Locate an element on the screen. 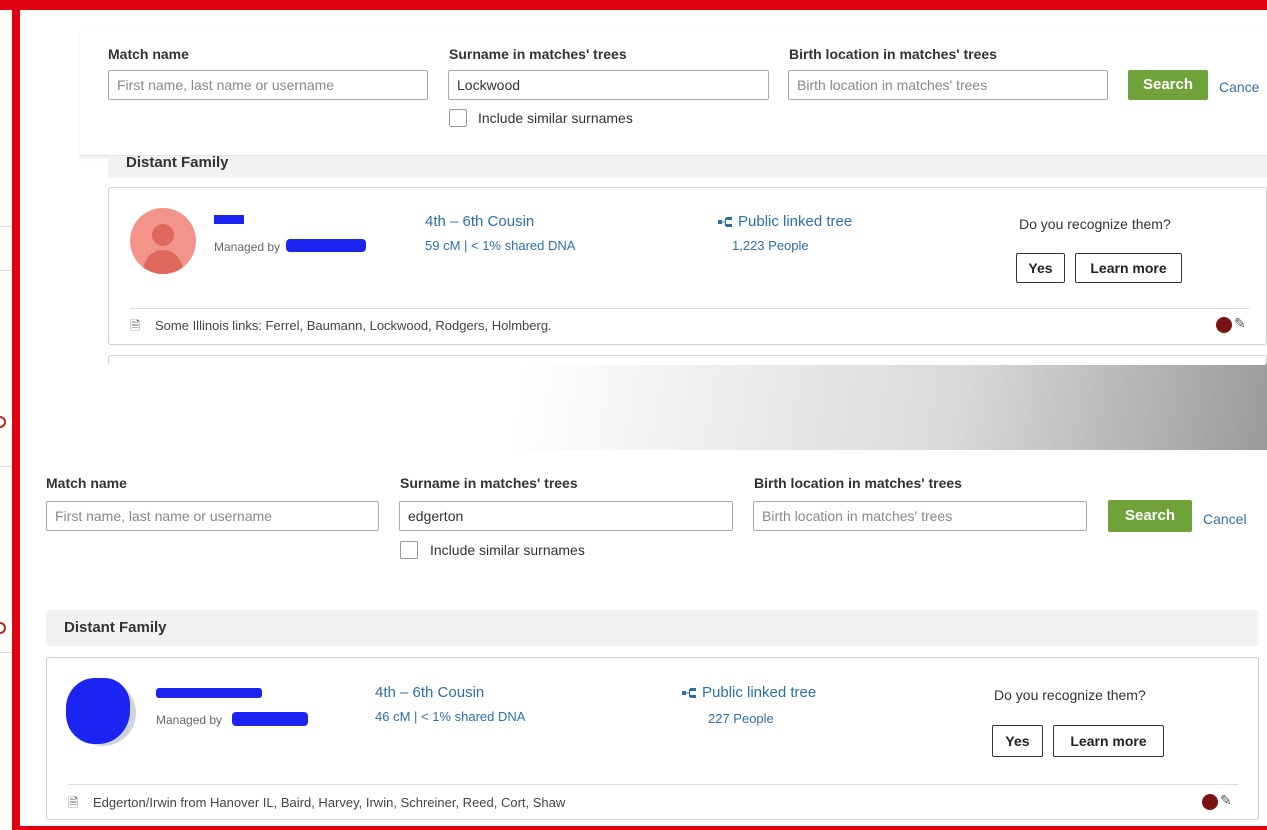 Image resolution: width=1267 pixels, height=830 pixels. avatar-placeholder-icon is located at coordinates (163, 249).